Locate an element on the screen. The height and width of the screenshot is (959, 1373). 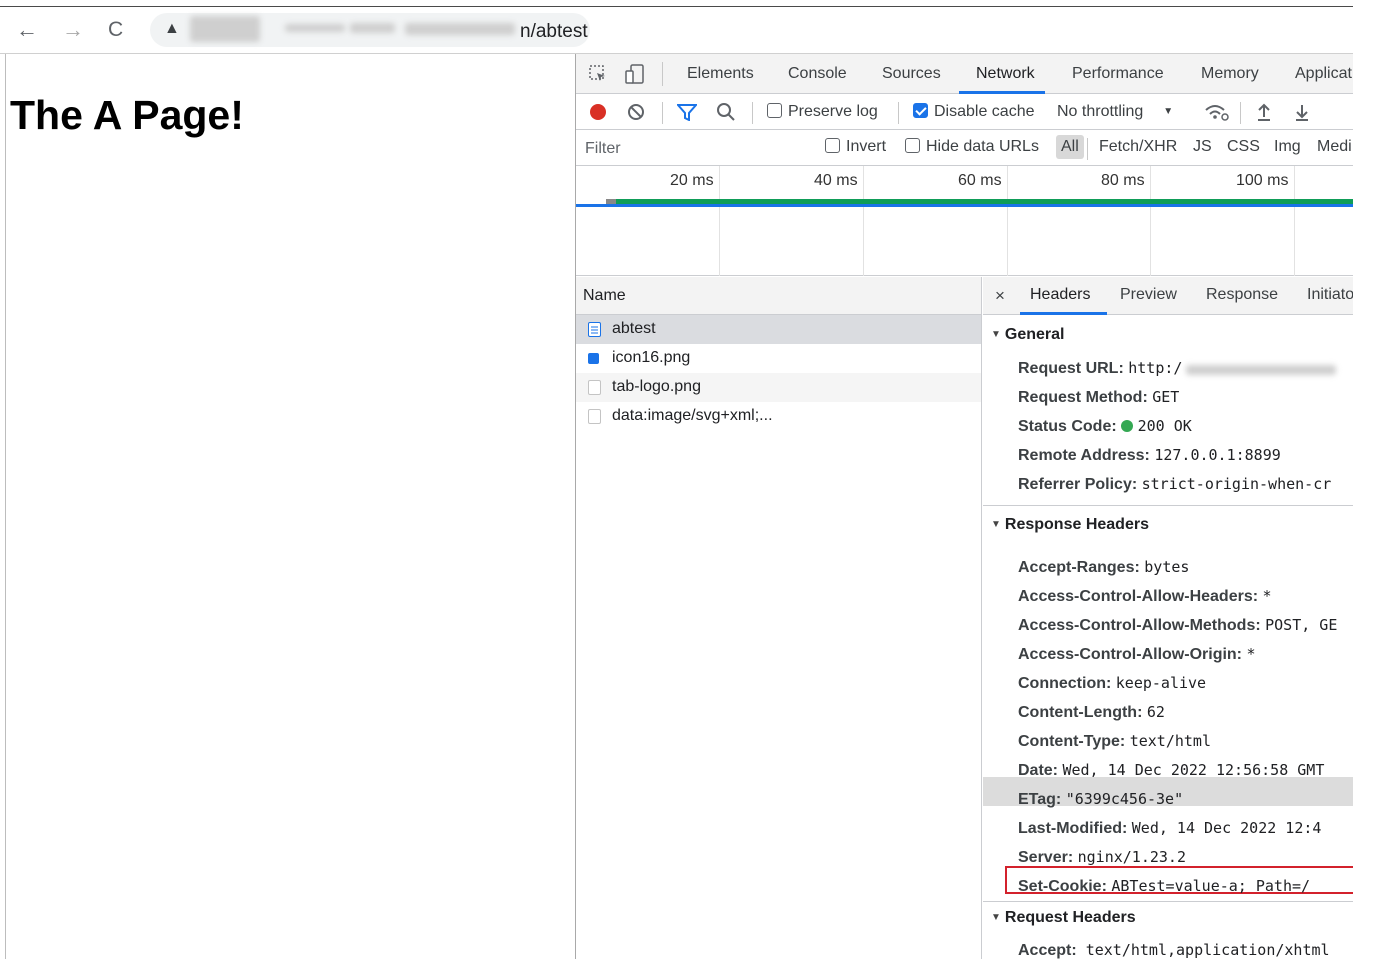
header-row: Connection: keep-alive is located at coordinates (1112, 683).